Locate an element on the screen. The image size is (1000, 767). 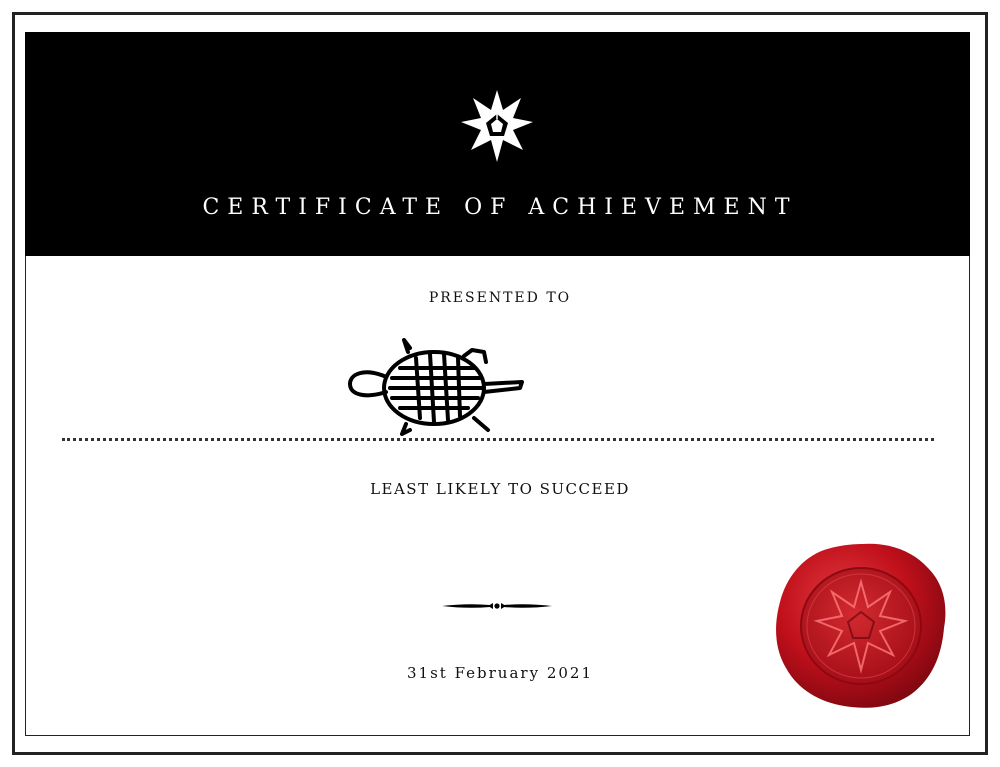
star-emblem-icon is located at coordinates (497, 126).